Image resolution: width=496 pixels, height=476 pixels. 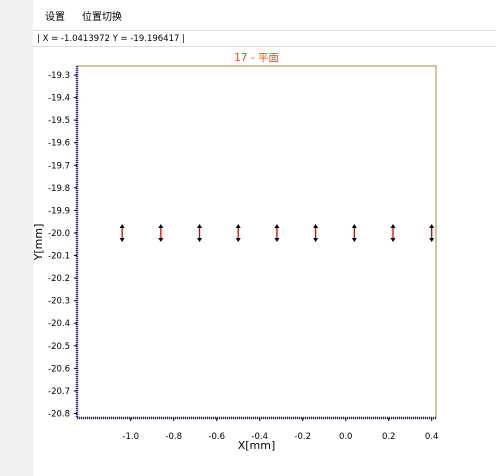 I want to click on x-tick-label: 0.4, so click(x=432, y=437).